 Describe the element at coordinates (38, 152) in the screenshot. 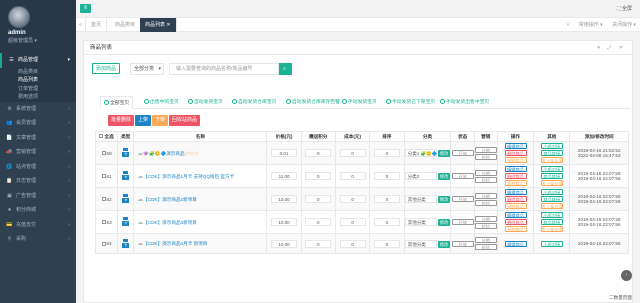

I see `sidebar-item: 📣 营销管理 ‹` at that location.